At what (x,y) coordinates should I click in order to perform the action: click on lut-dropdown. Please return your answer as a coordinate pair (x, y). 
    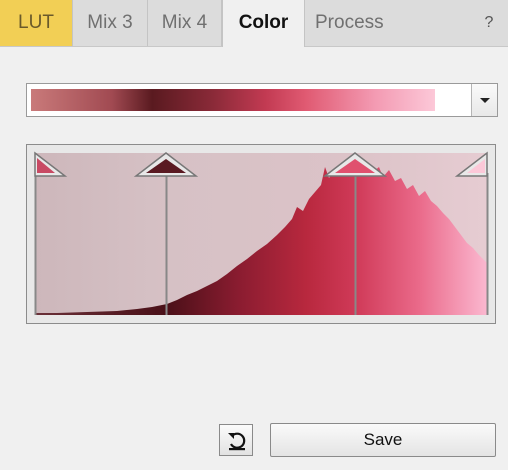
    Looking at the image, I should click on (262, 100).